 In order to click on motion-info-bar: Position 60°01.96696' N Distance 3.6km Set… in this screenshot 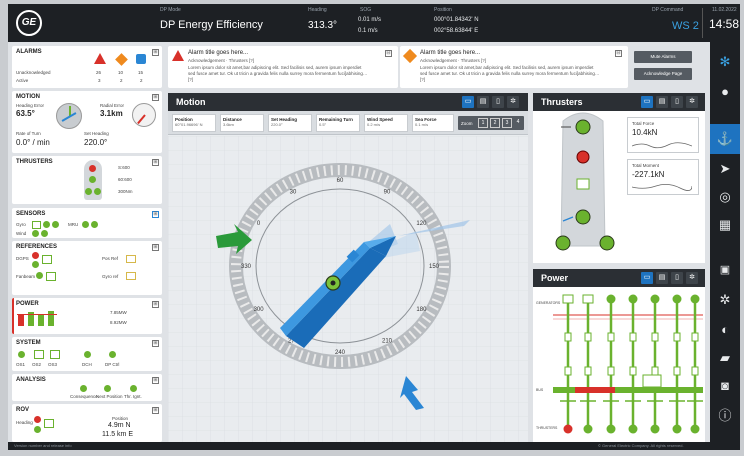, I will do `click(348, 123)`.